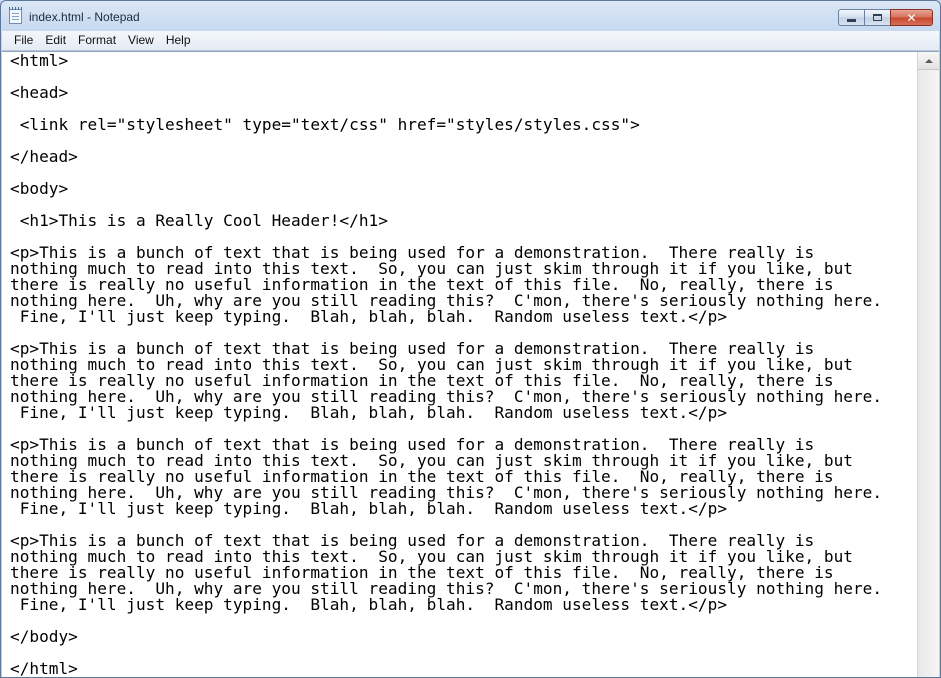  I want to click on menu-file: File, so click(23, 40).